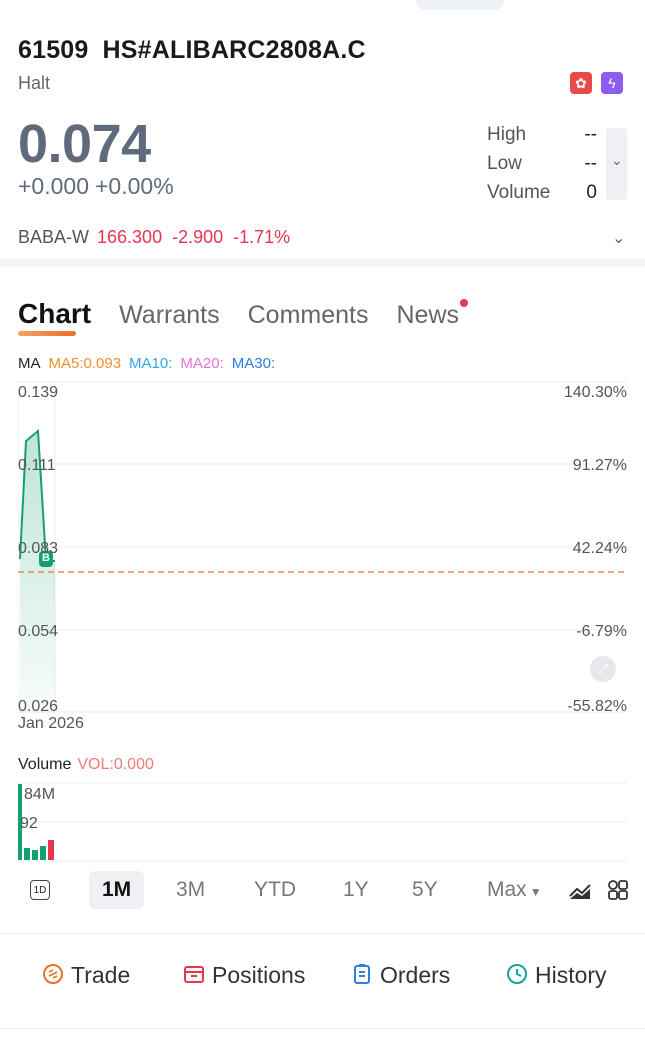 This screenshot has height=1041, width=645. I want to click on detail-tabs: Chart Warrants Comments News, so click(252, 318).